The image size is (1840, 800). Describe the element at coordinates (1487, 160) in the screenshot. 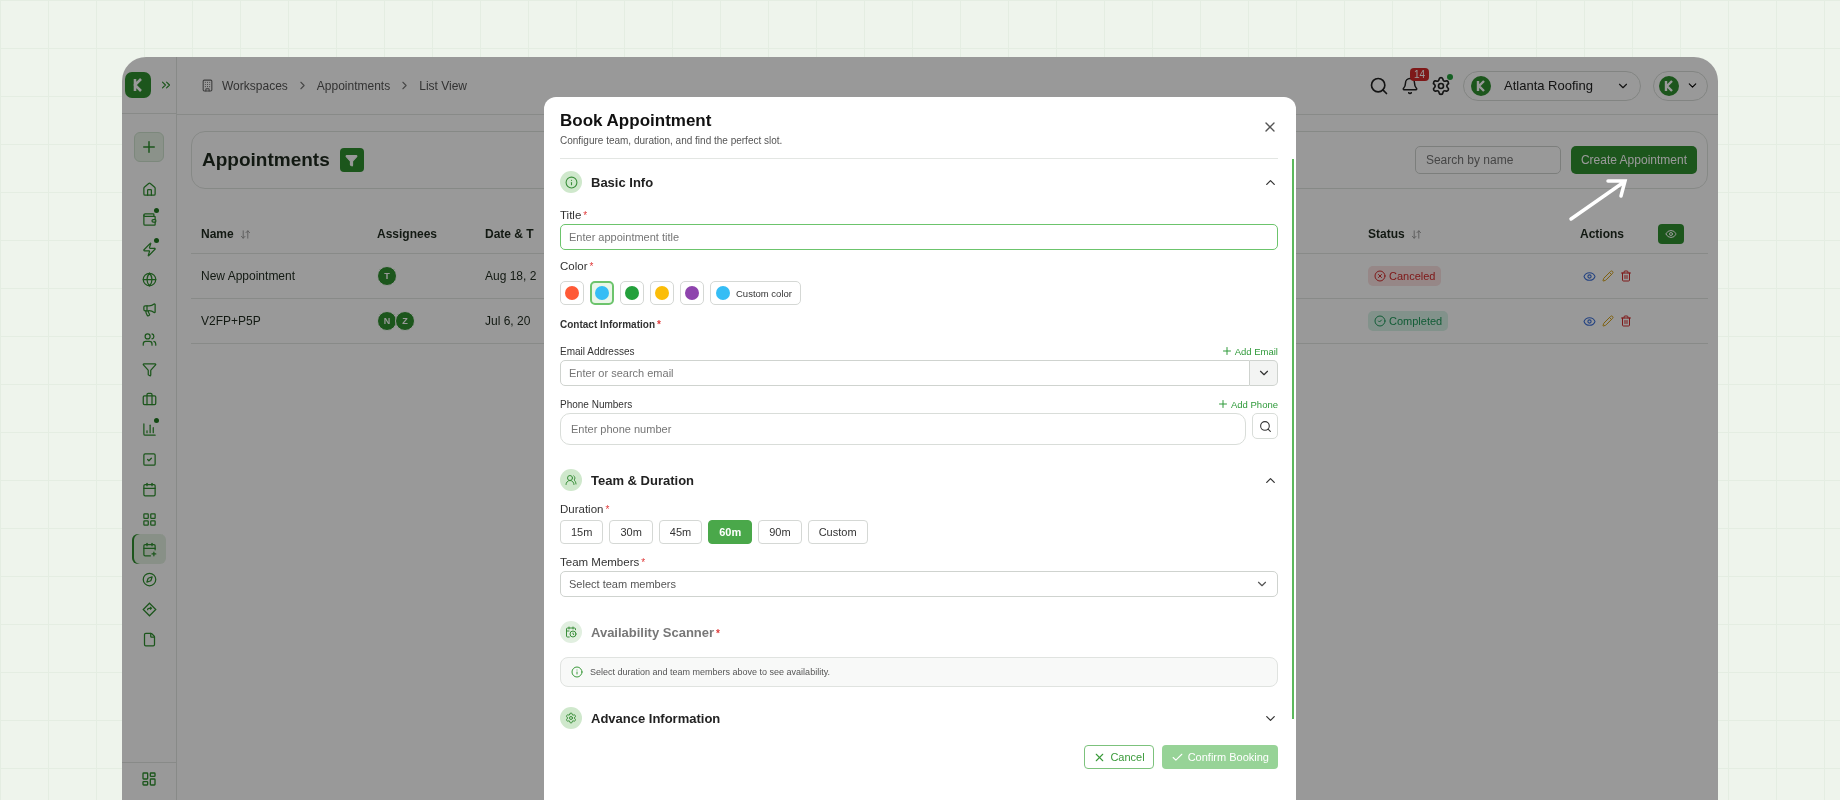

I see `search-field: Search by name` at that location.